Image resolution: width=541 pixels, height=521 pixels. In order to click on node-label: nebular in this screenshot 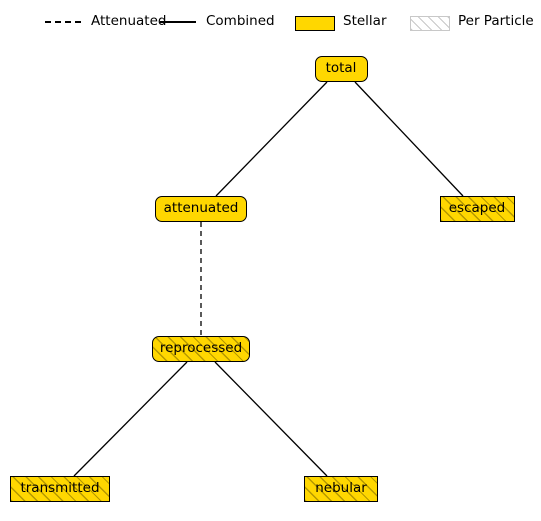, I will do `click(341, 488)`.